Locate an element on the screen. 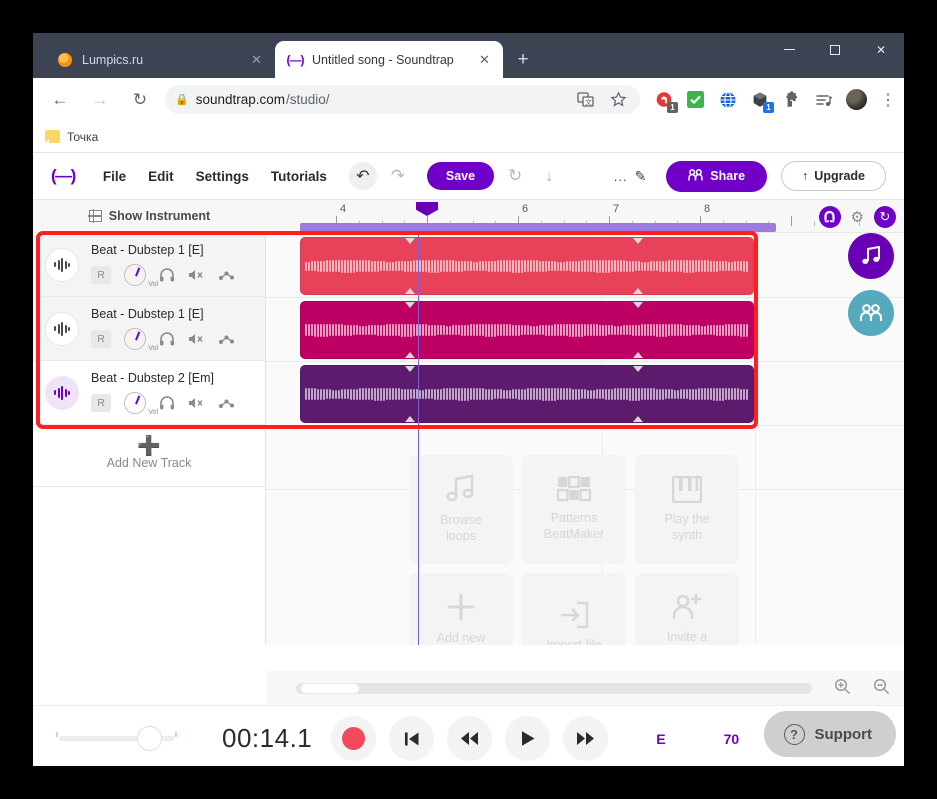 The image size is (937, 799). project-key-value: E is located at coordinates (660, 739).